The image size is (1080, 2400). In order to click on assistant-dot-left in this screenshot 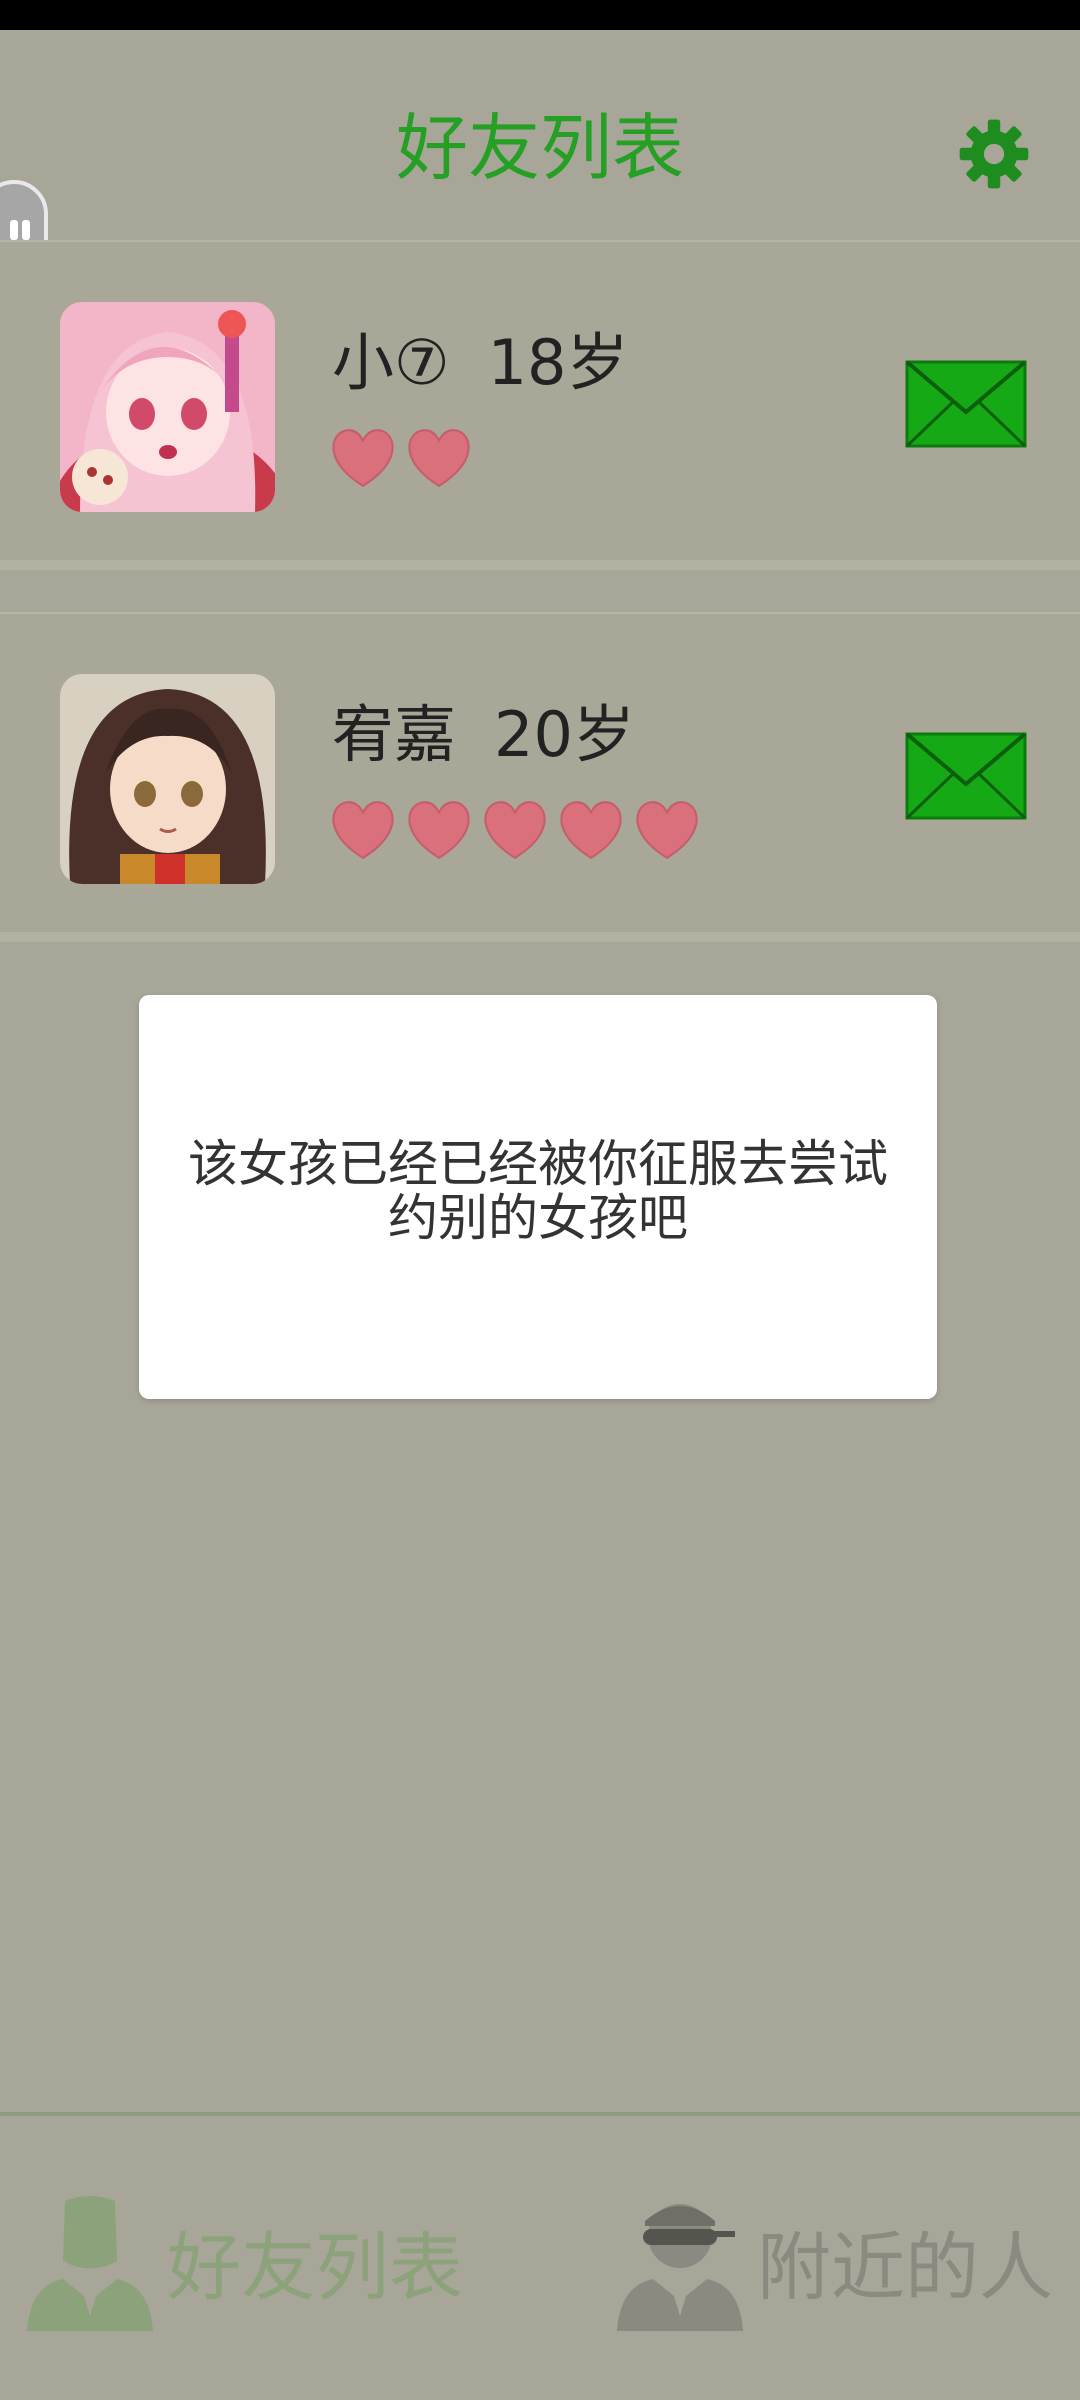, I will do `click(14, 230)`.